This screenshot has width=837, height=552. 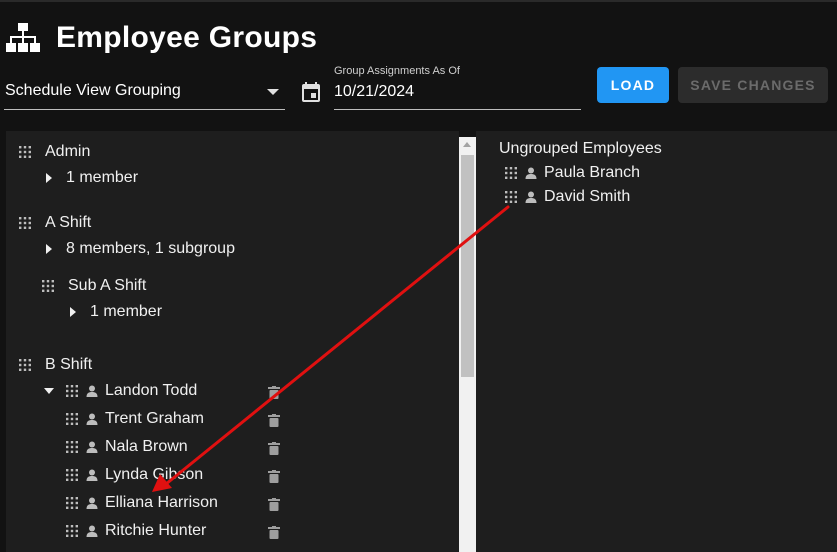 I want to click on member-row: Ritchie Hunter, so click(x=136, y=531).